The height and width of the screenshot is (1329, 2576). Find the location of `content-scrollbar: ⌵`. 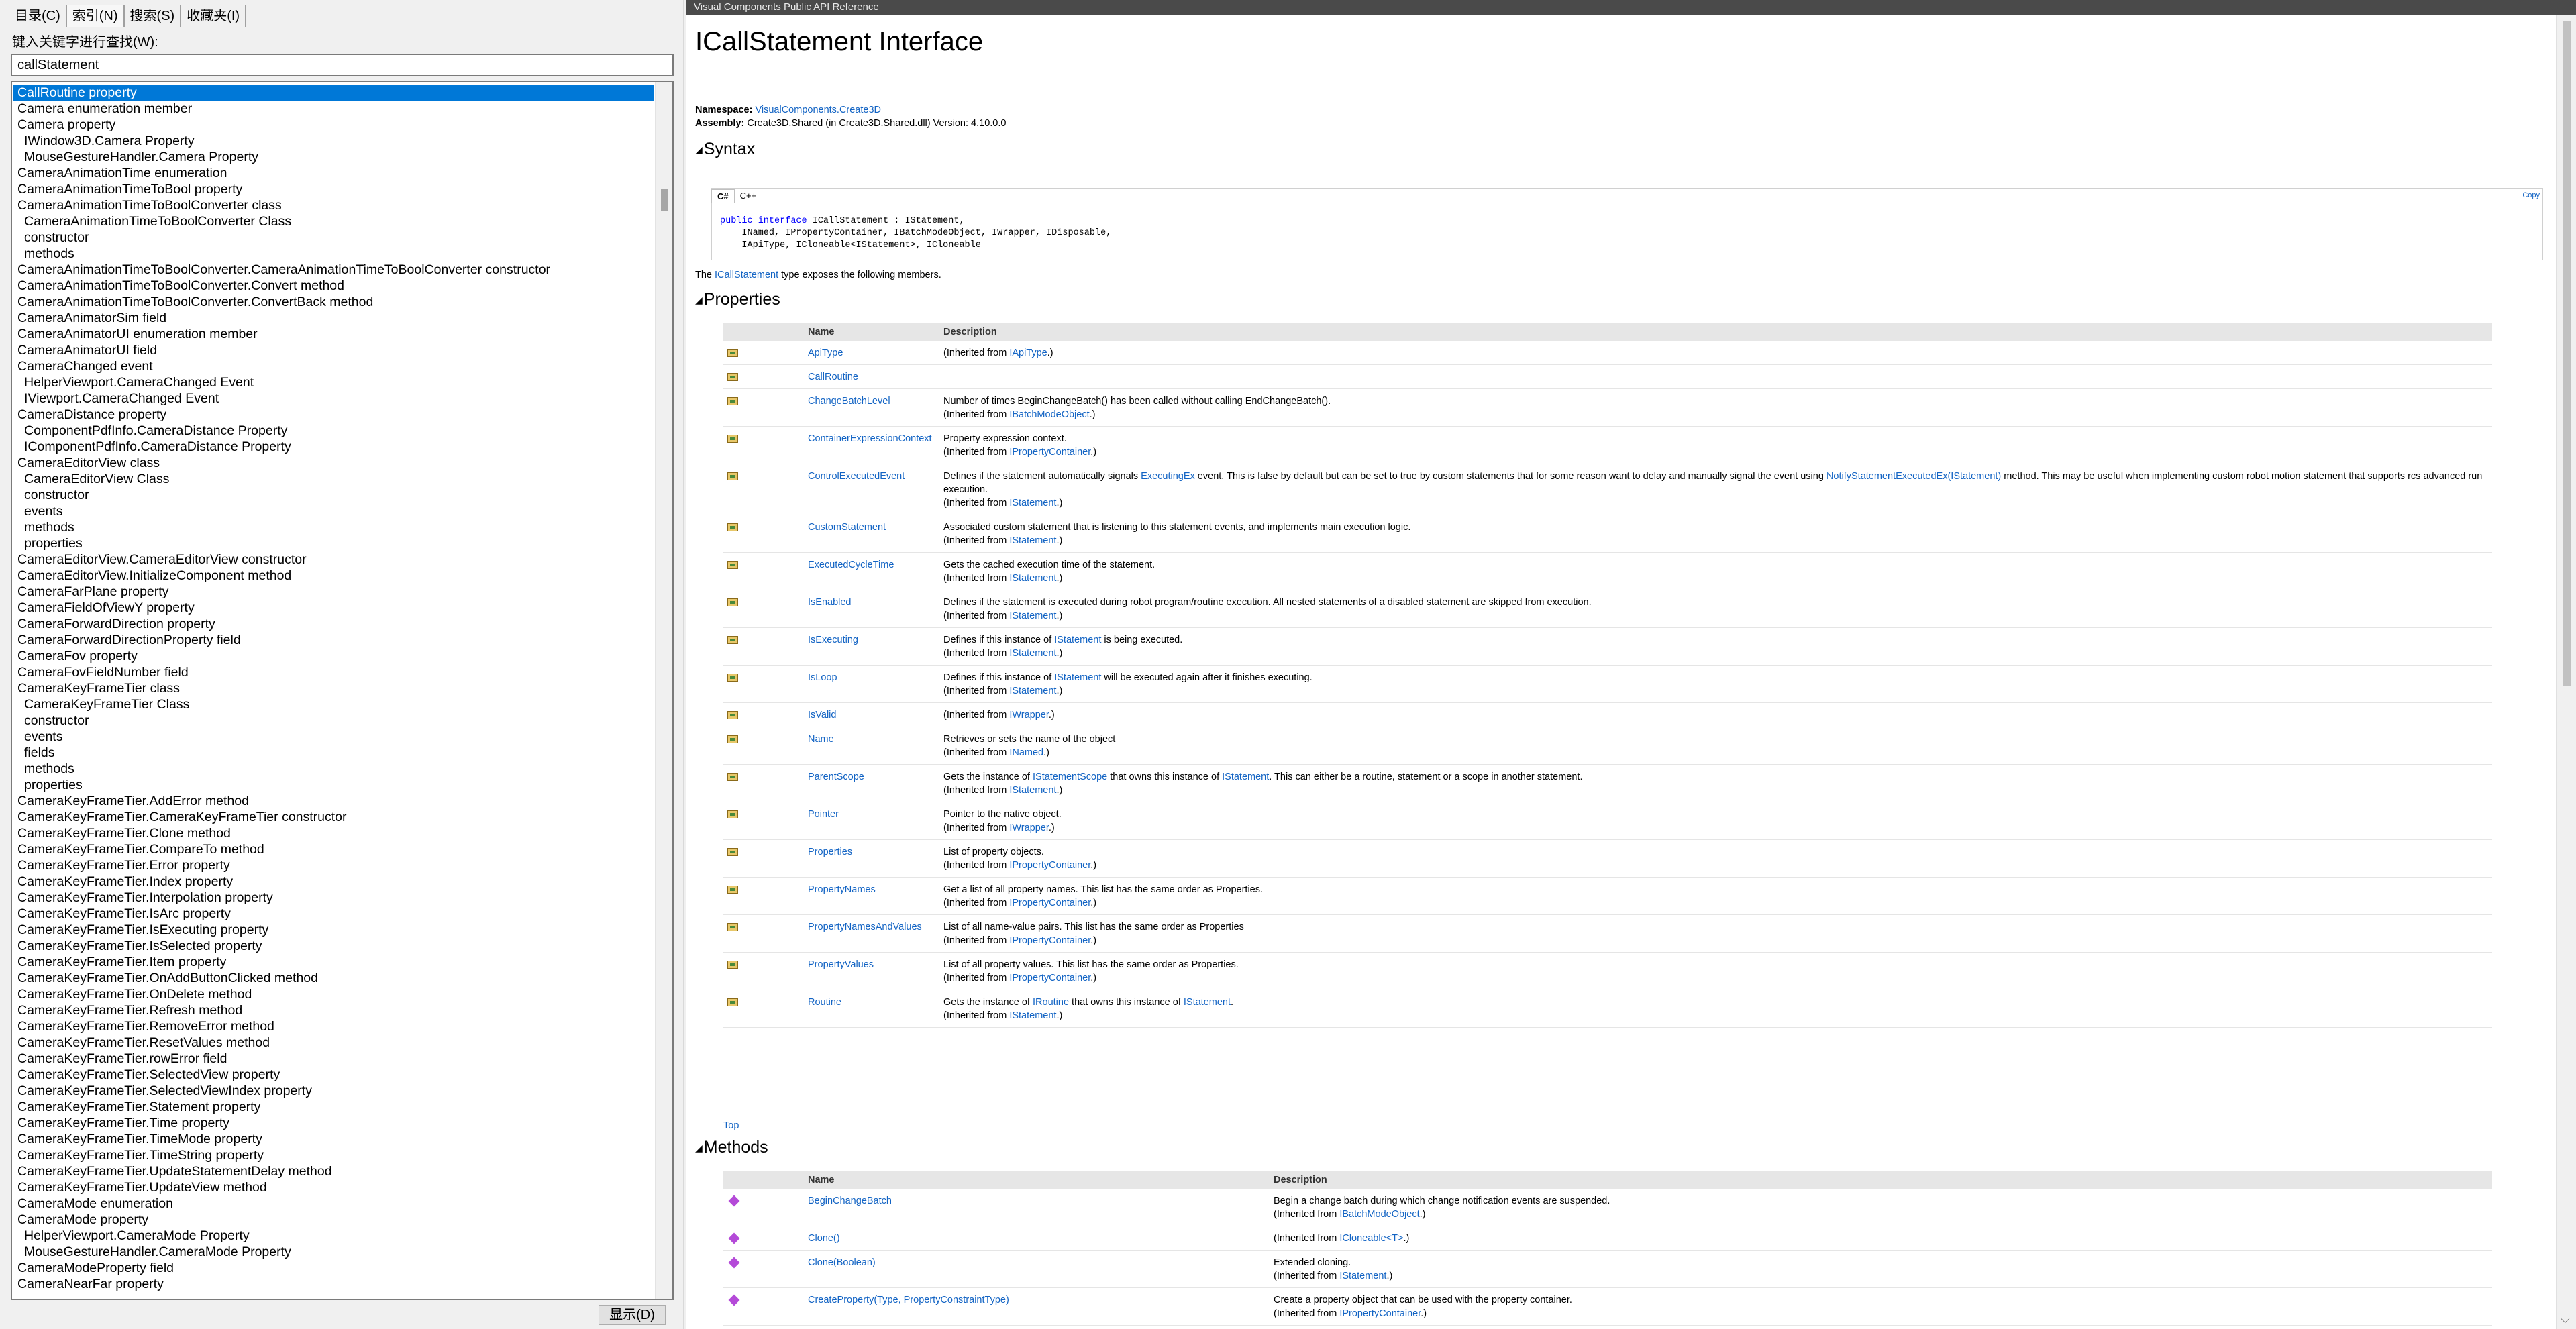

content-scrollbar: ⌵ is located at coordinates (2566, 672).